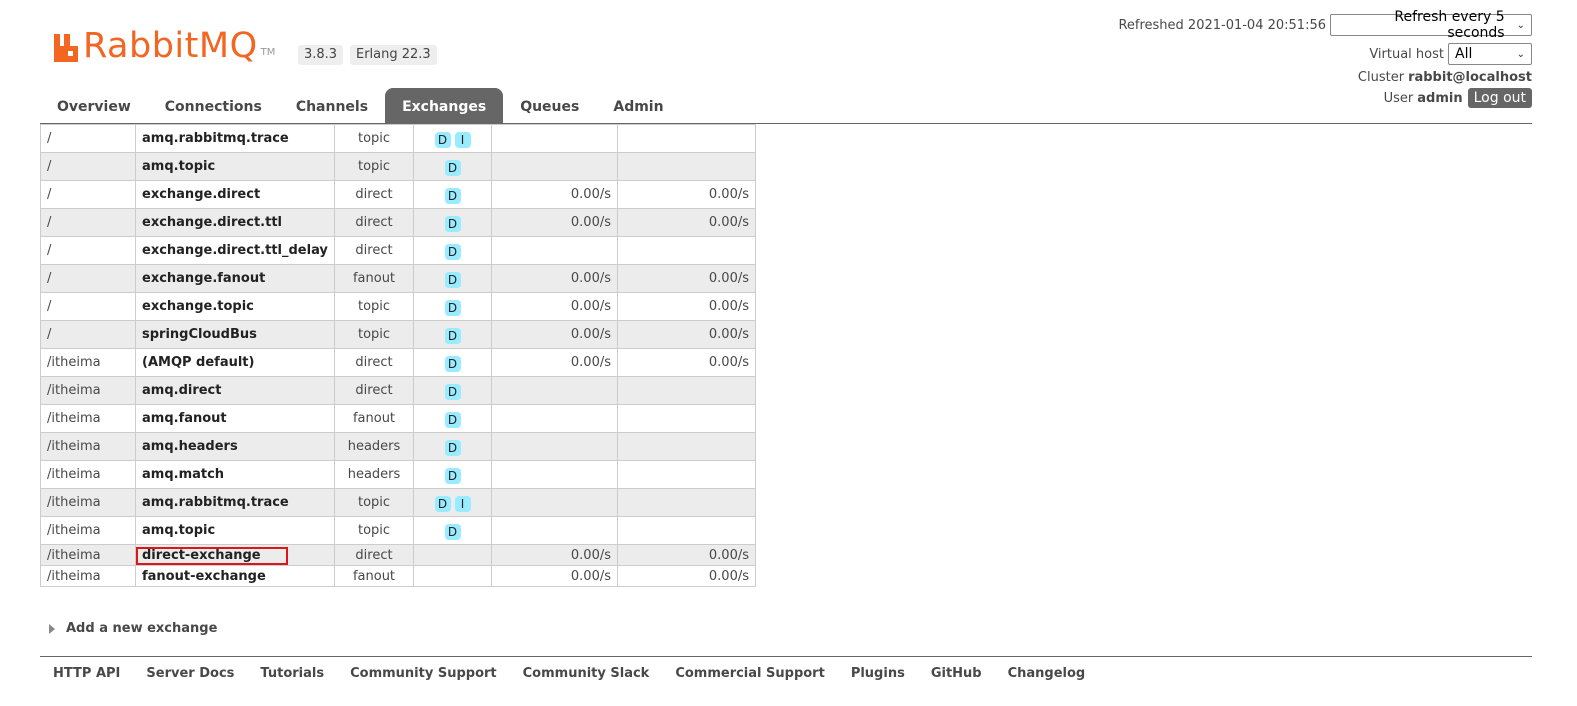  Describe the element at coordinates (190, 673) in the screenshot. I see `footer-link-server-docs: Server Docs` at that location.